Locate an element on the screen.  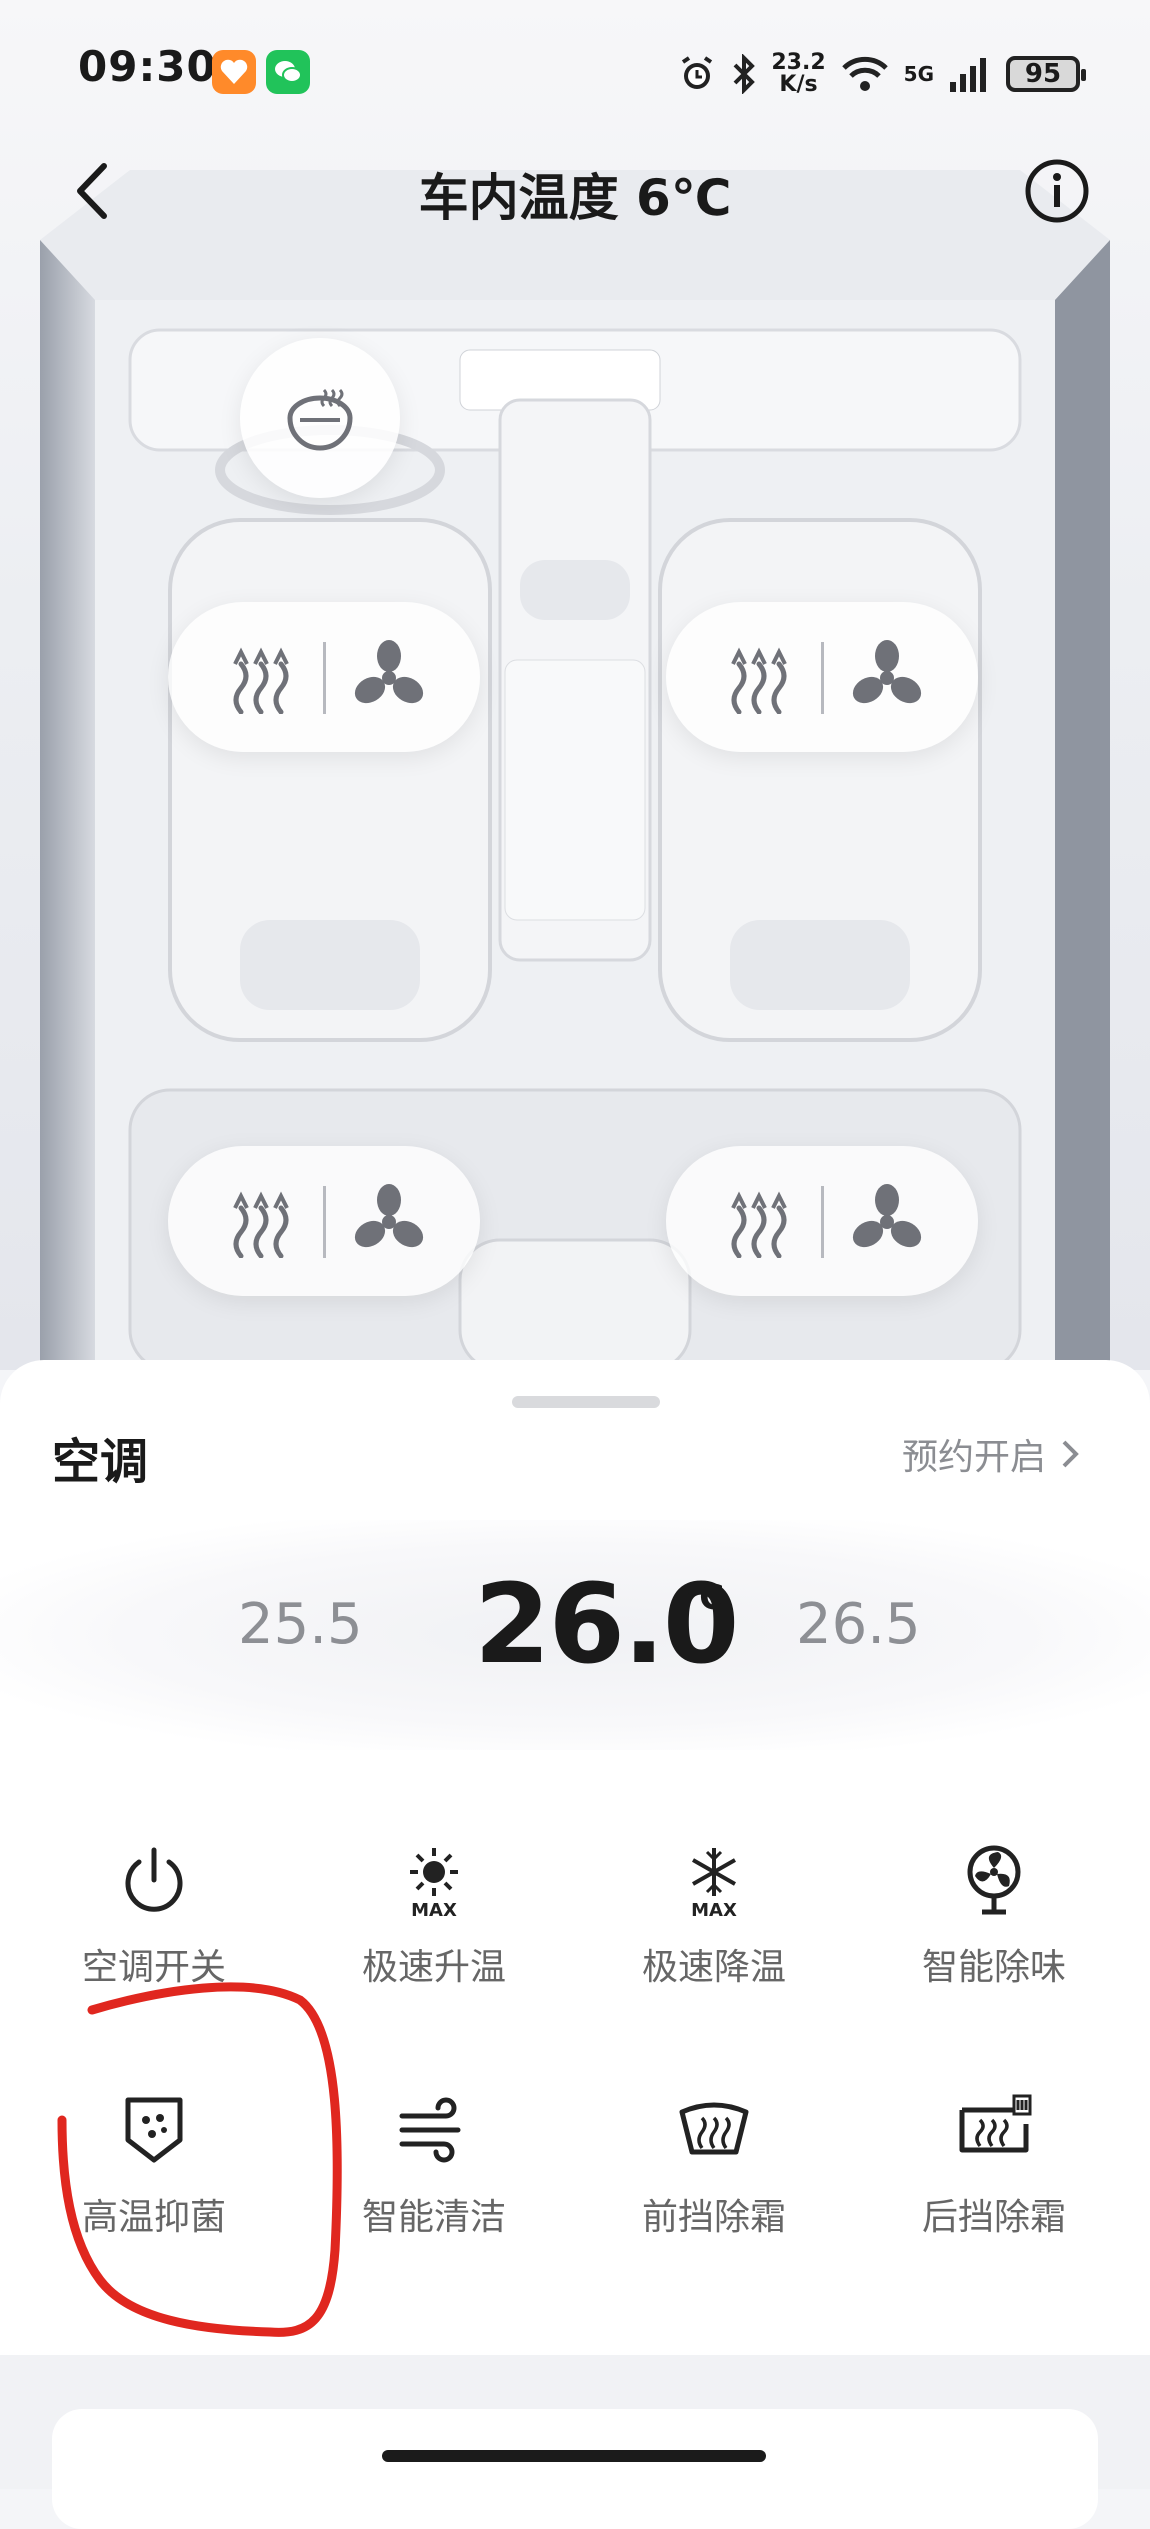
sheet-handle is located at coordinates (586, 1402).